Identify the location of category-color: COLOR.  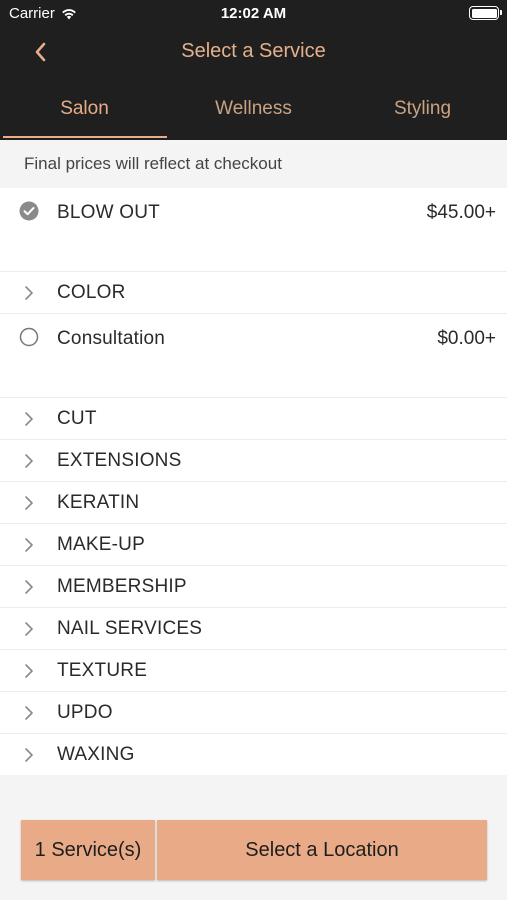
(253, 293).